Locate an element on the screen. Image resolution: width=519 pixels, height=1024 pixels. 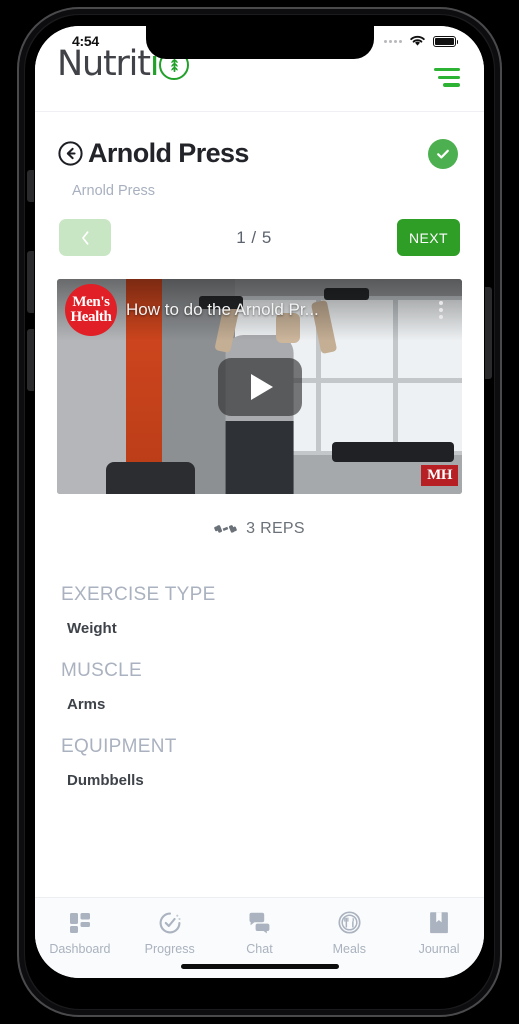
detail-group: MUSCLE Arms is located at coordinates (259, 686).